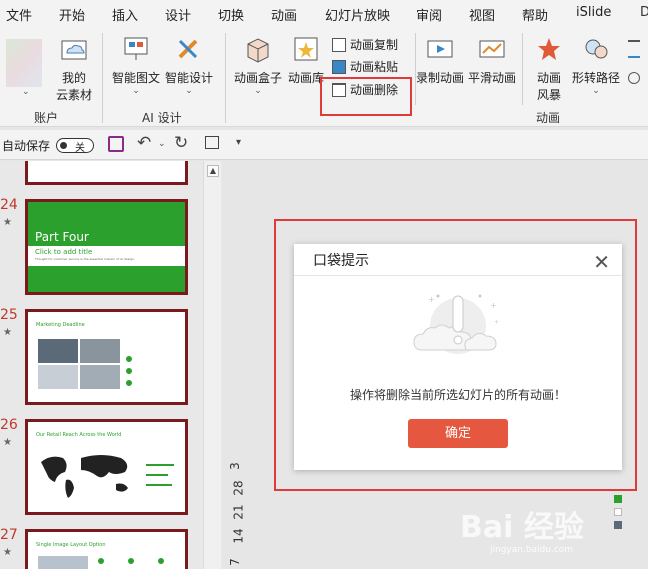 This screenshot has width=648, height=569. What do you see at coordinates (189, 65) in the screenshot?
I see `smart-design-button: 智能设计 ⌄` at bounding box center [189, 65].